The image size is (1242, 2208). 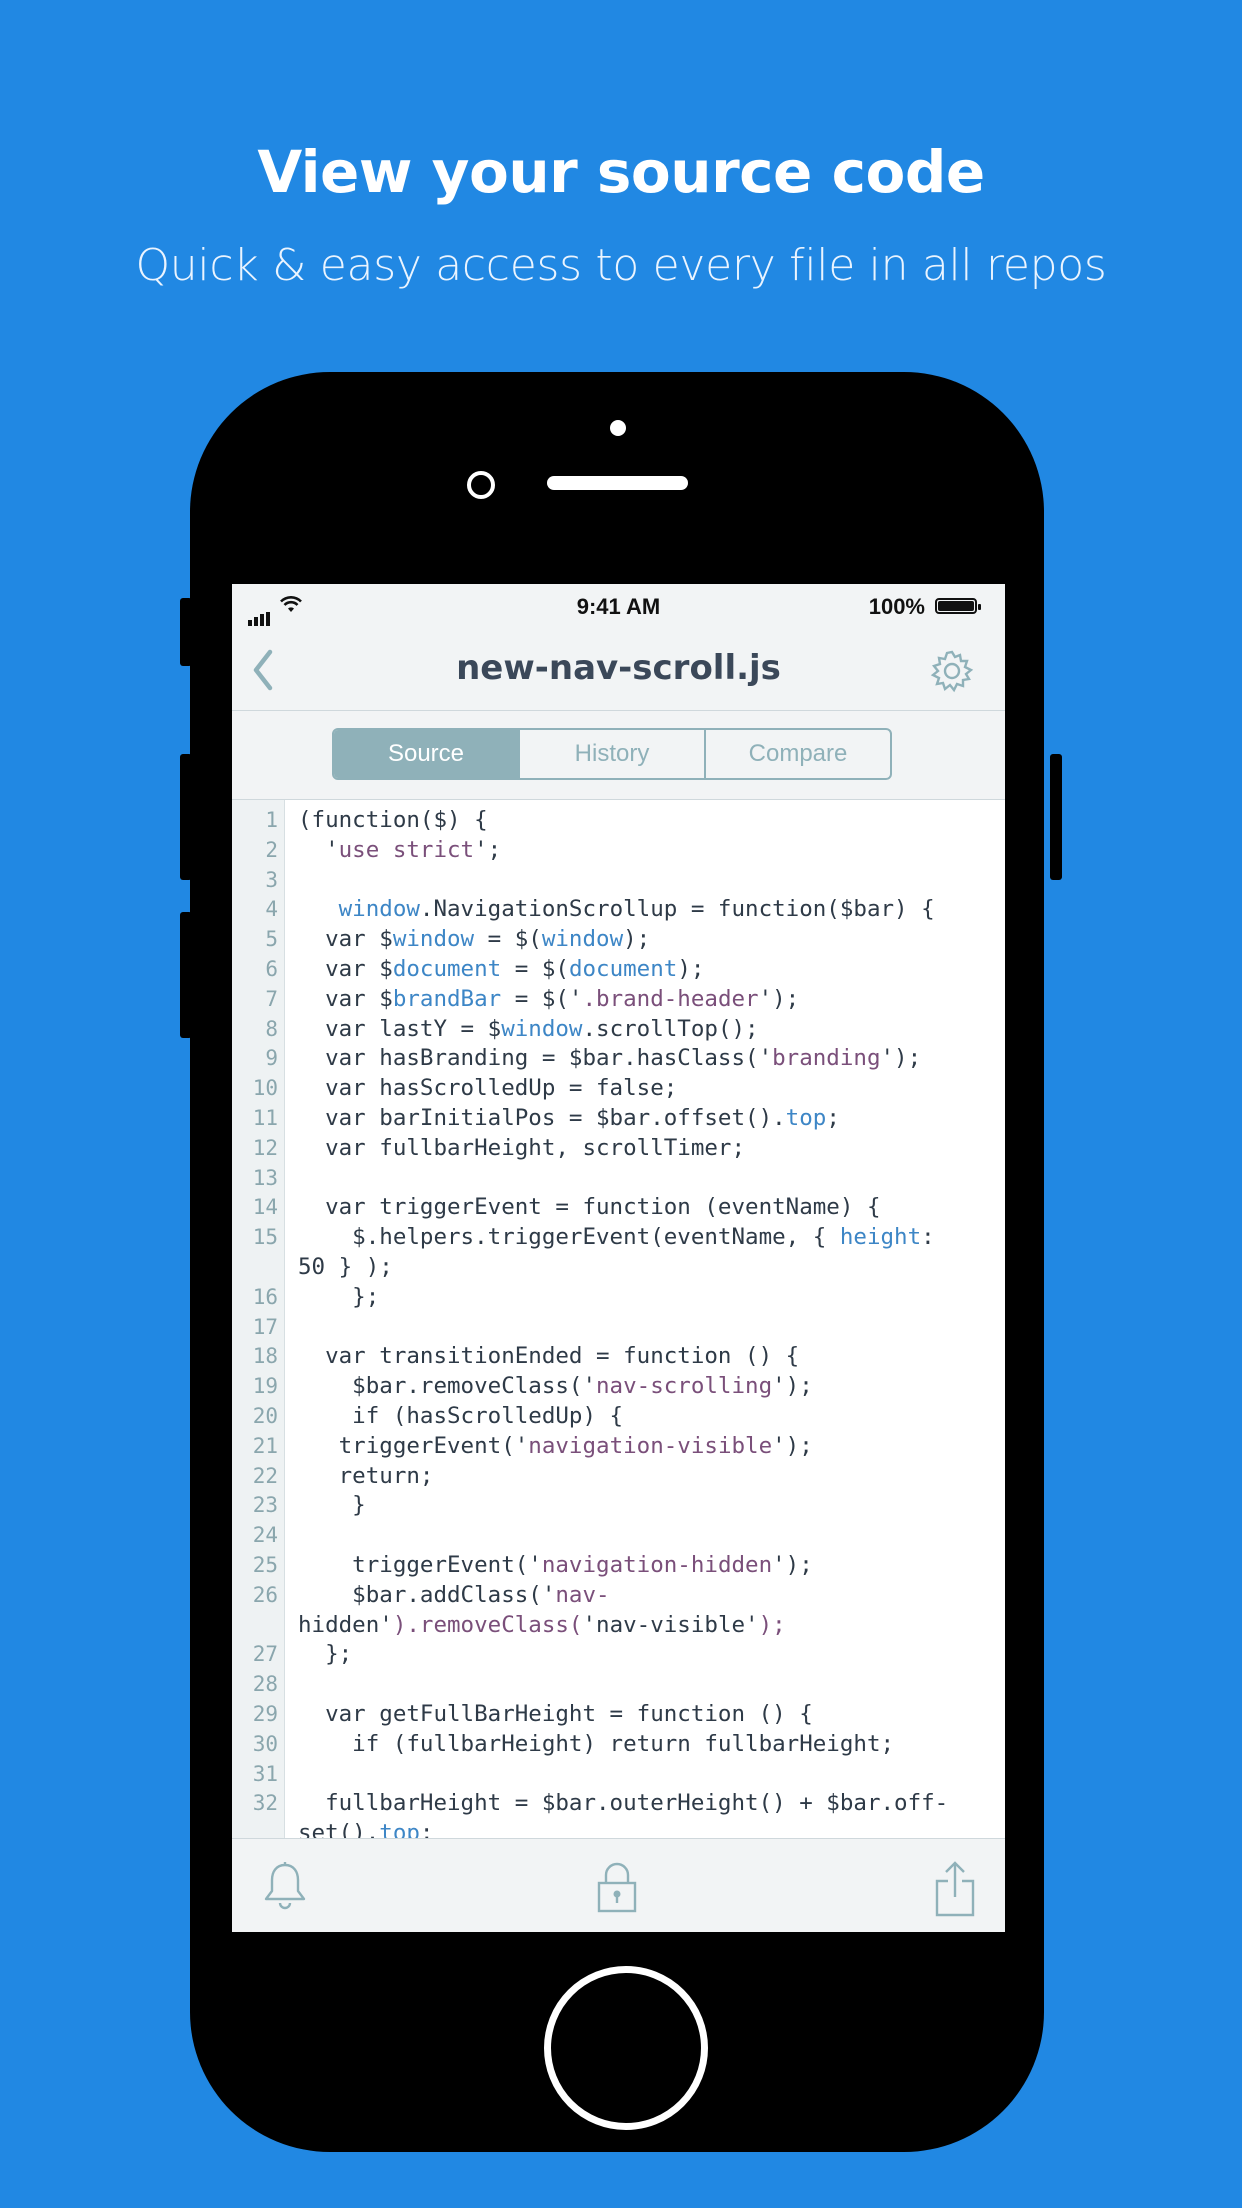 I want to click on file-title: new-nav-scroll.js, so click(x=618, y=668).